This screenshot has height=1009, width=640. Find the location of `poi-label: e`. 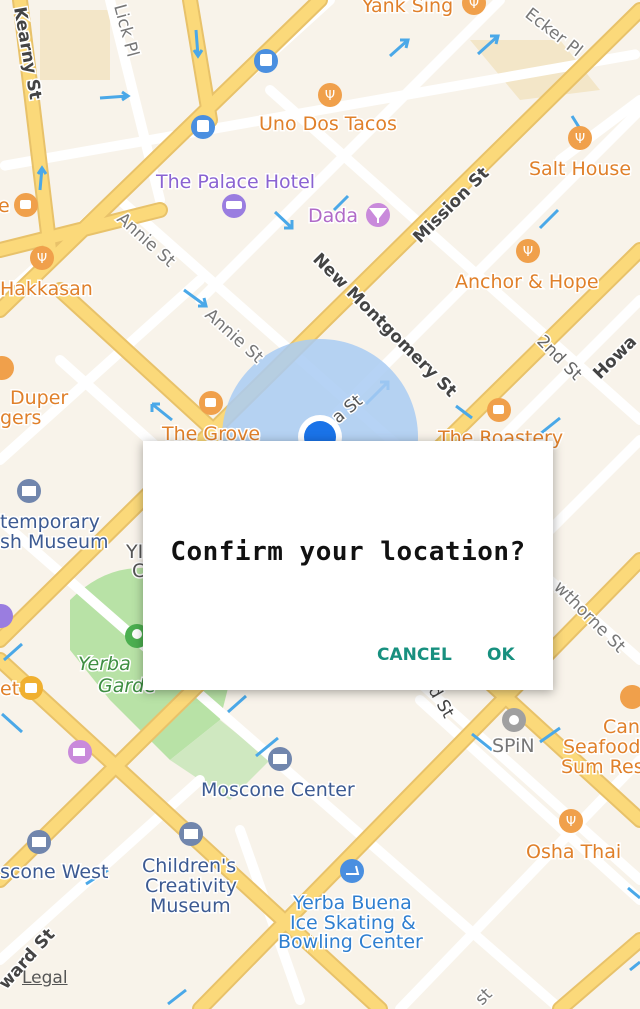

poi-label: e is located at coordinates (5, 206).